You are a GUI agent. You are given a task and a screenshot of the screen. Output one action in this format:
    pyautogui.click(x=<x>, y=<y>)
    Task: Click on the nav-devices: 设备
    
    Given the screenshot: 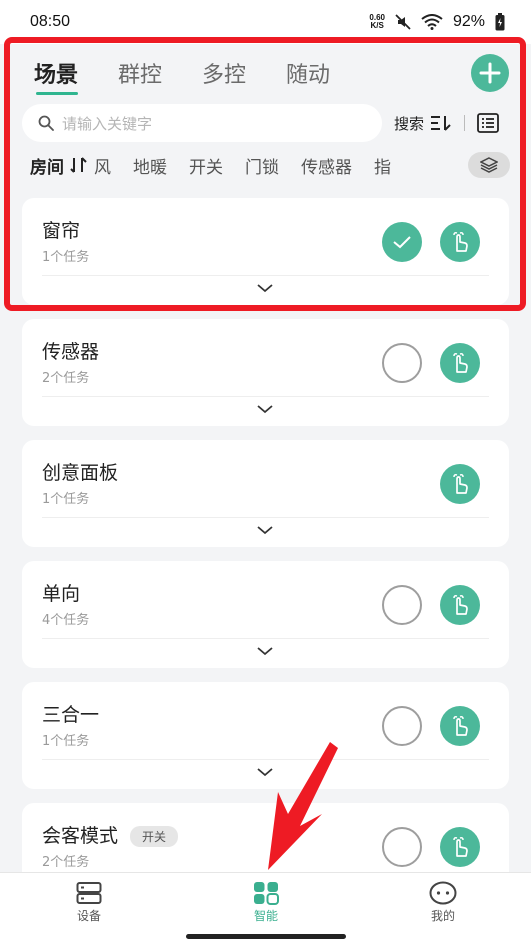 What is the action you would take?
    pyautogui.click(x=89, y=902)
    